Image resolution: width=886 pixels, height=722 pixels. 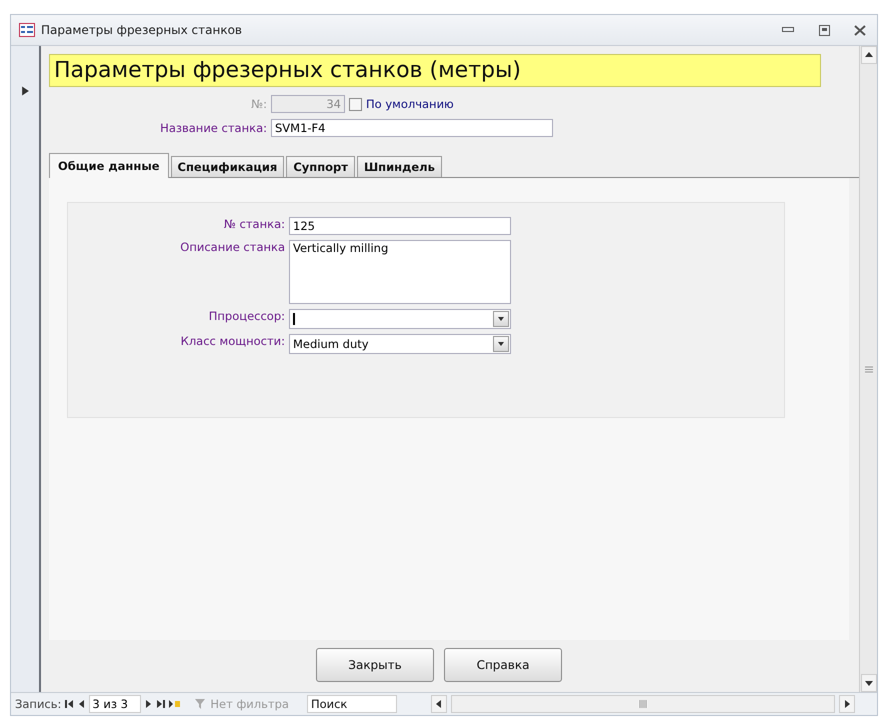 What do you see at coordinates (400, 226) in the screenshot?
I see `text-field: 125` at bounding box center [400, 226].